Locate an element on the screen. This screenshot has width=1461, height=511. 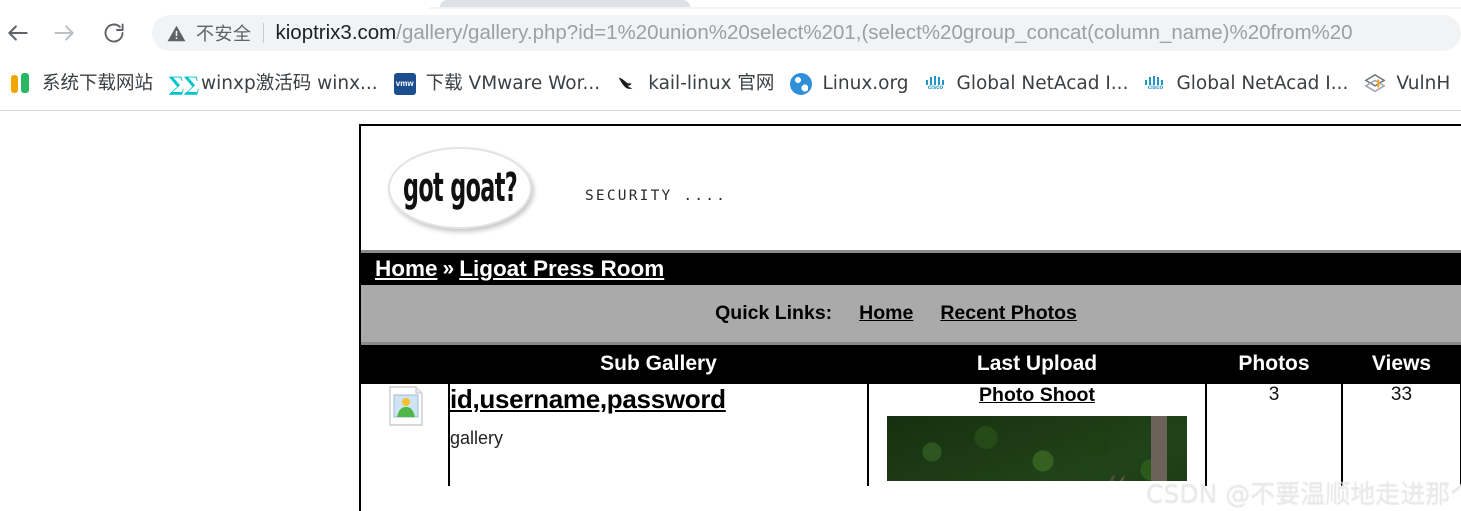
cell-thumbnail is located at coordinates (405, 434).